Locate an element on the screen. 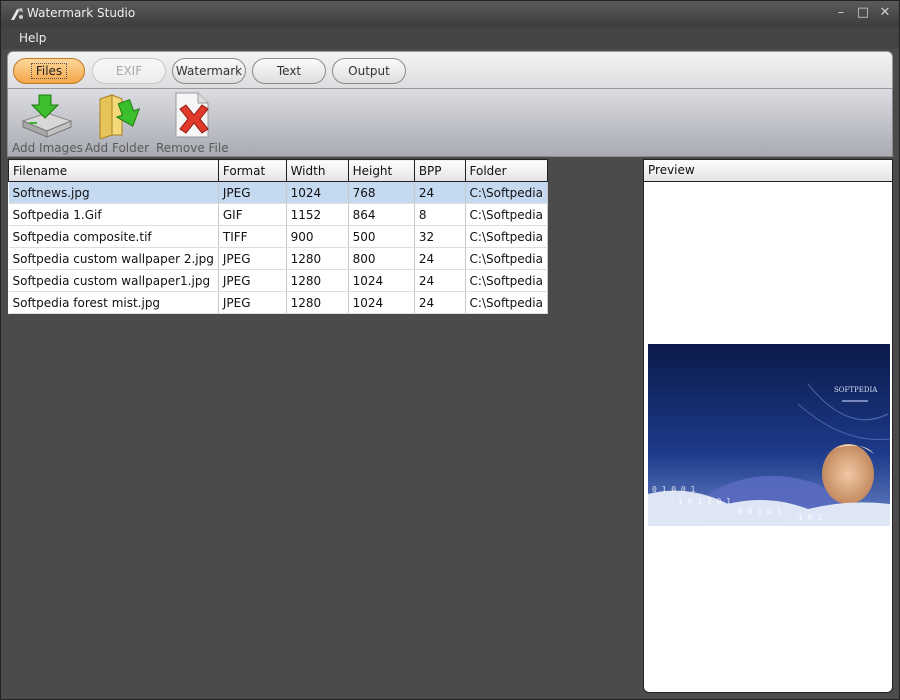 The image size is (900, 700). tab-exif: EXIF is located at coordinates (129, 71).